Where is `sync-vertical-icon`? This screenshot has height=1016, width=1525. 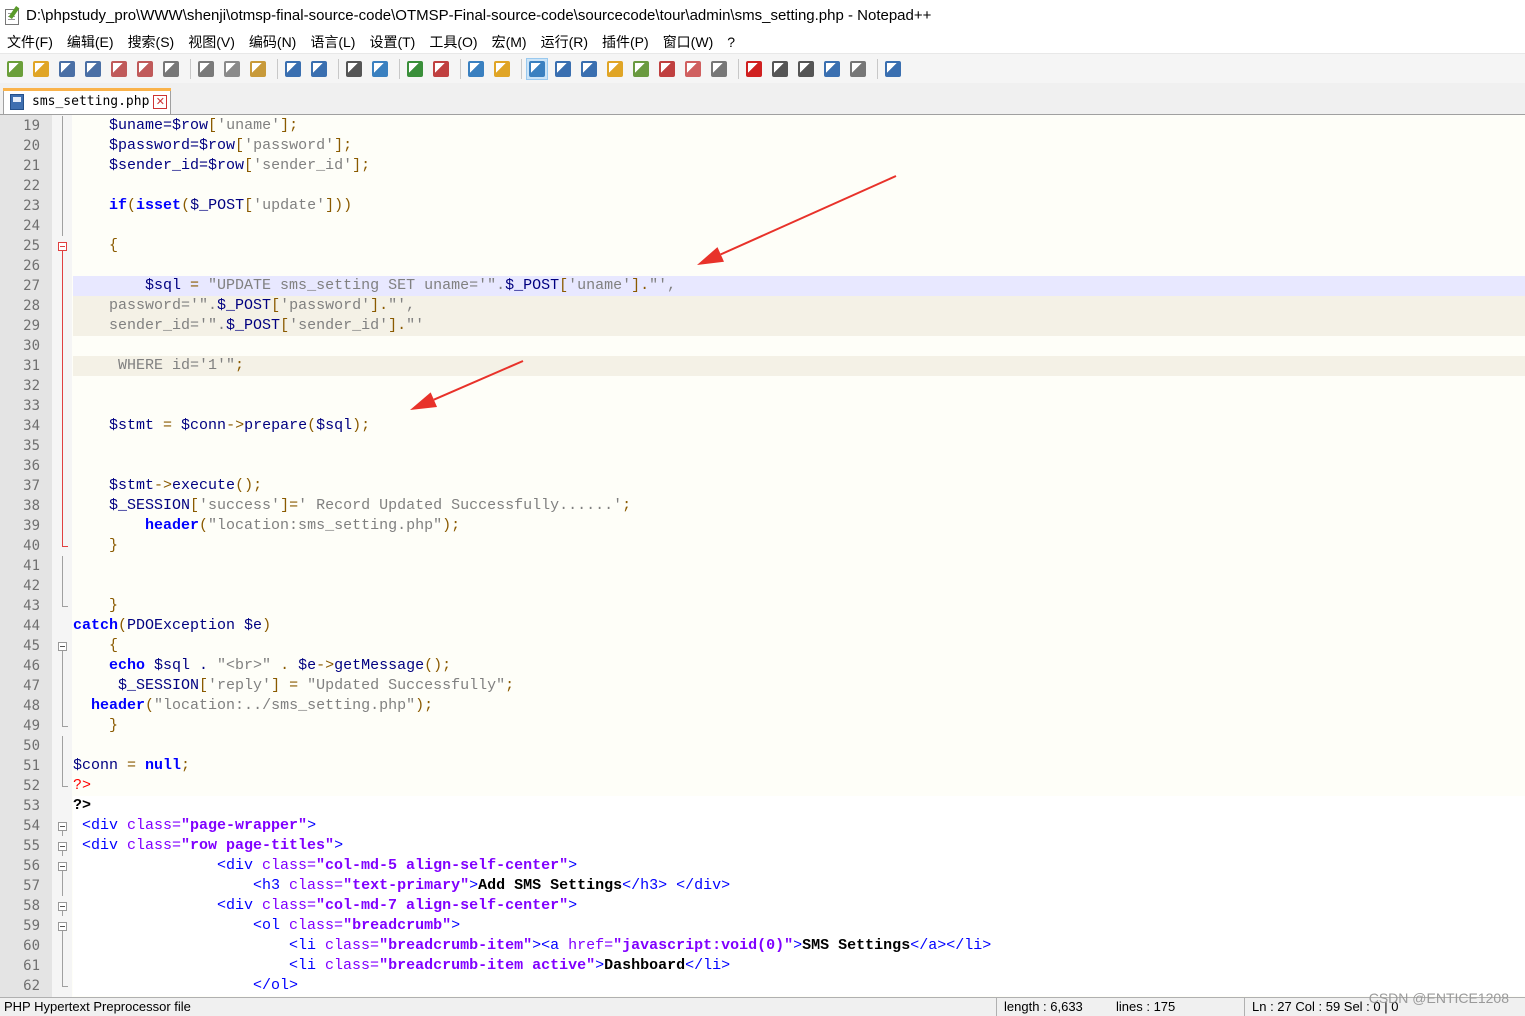 sync-vertical-icon is located at coordinates (476, 69).